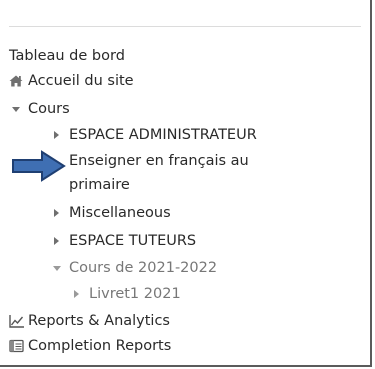 This screenshot has width=375, height=369. I want to click on nav-item-dashboard: Tableau de bord, so click(67, 56).